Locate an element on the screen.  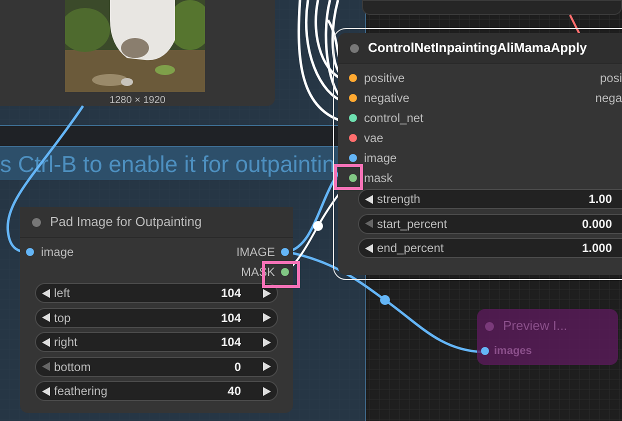
highlight-box is located at coordinates (348, 177).